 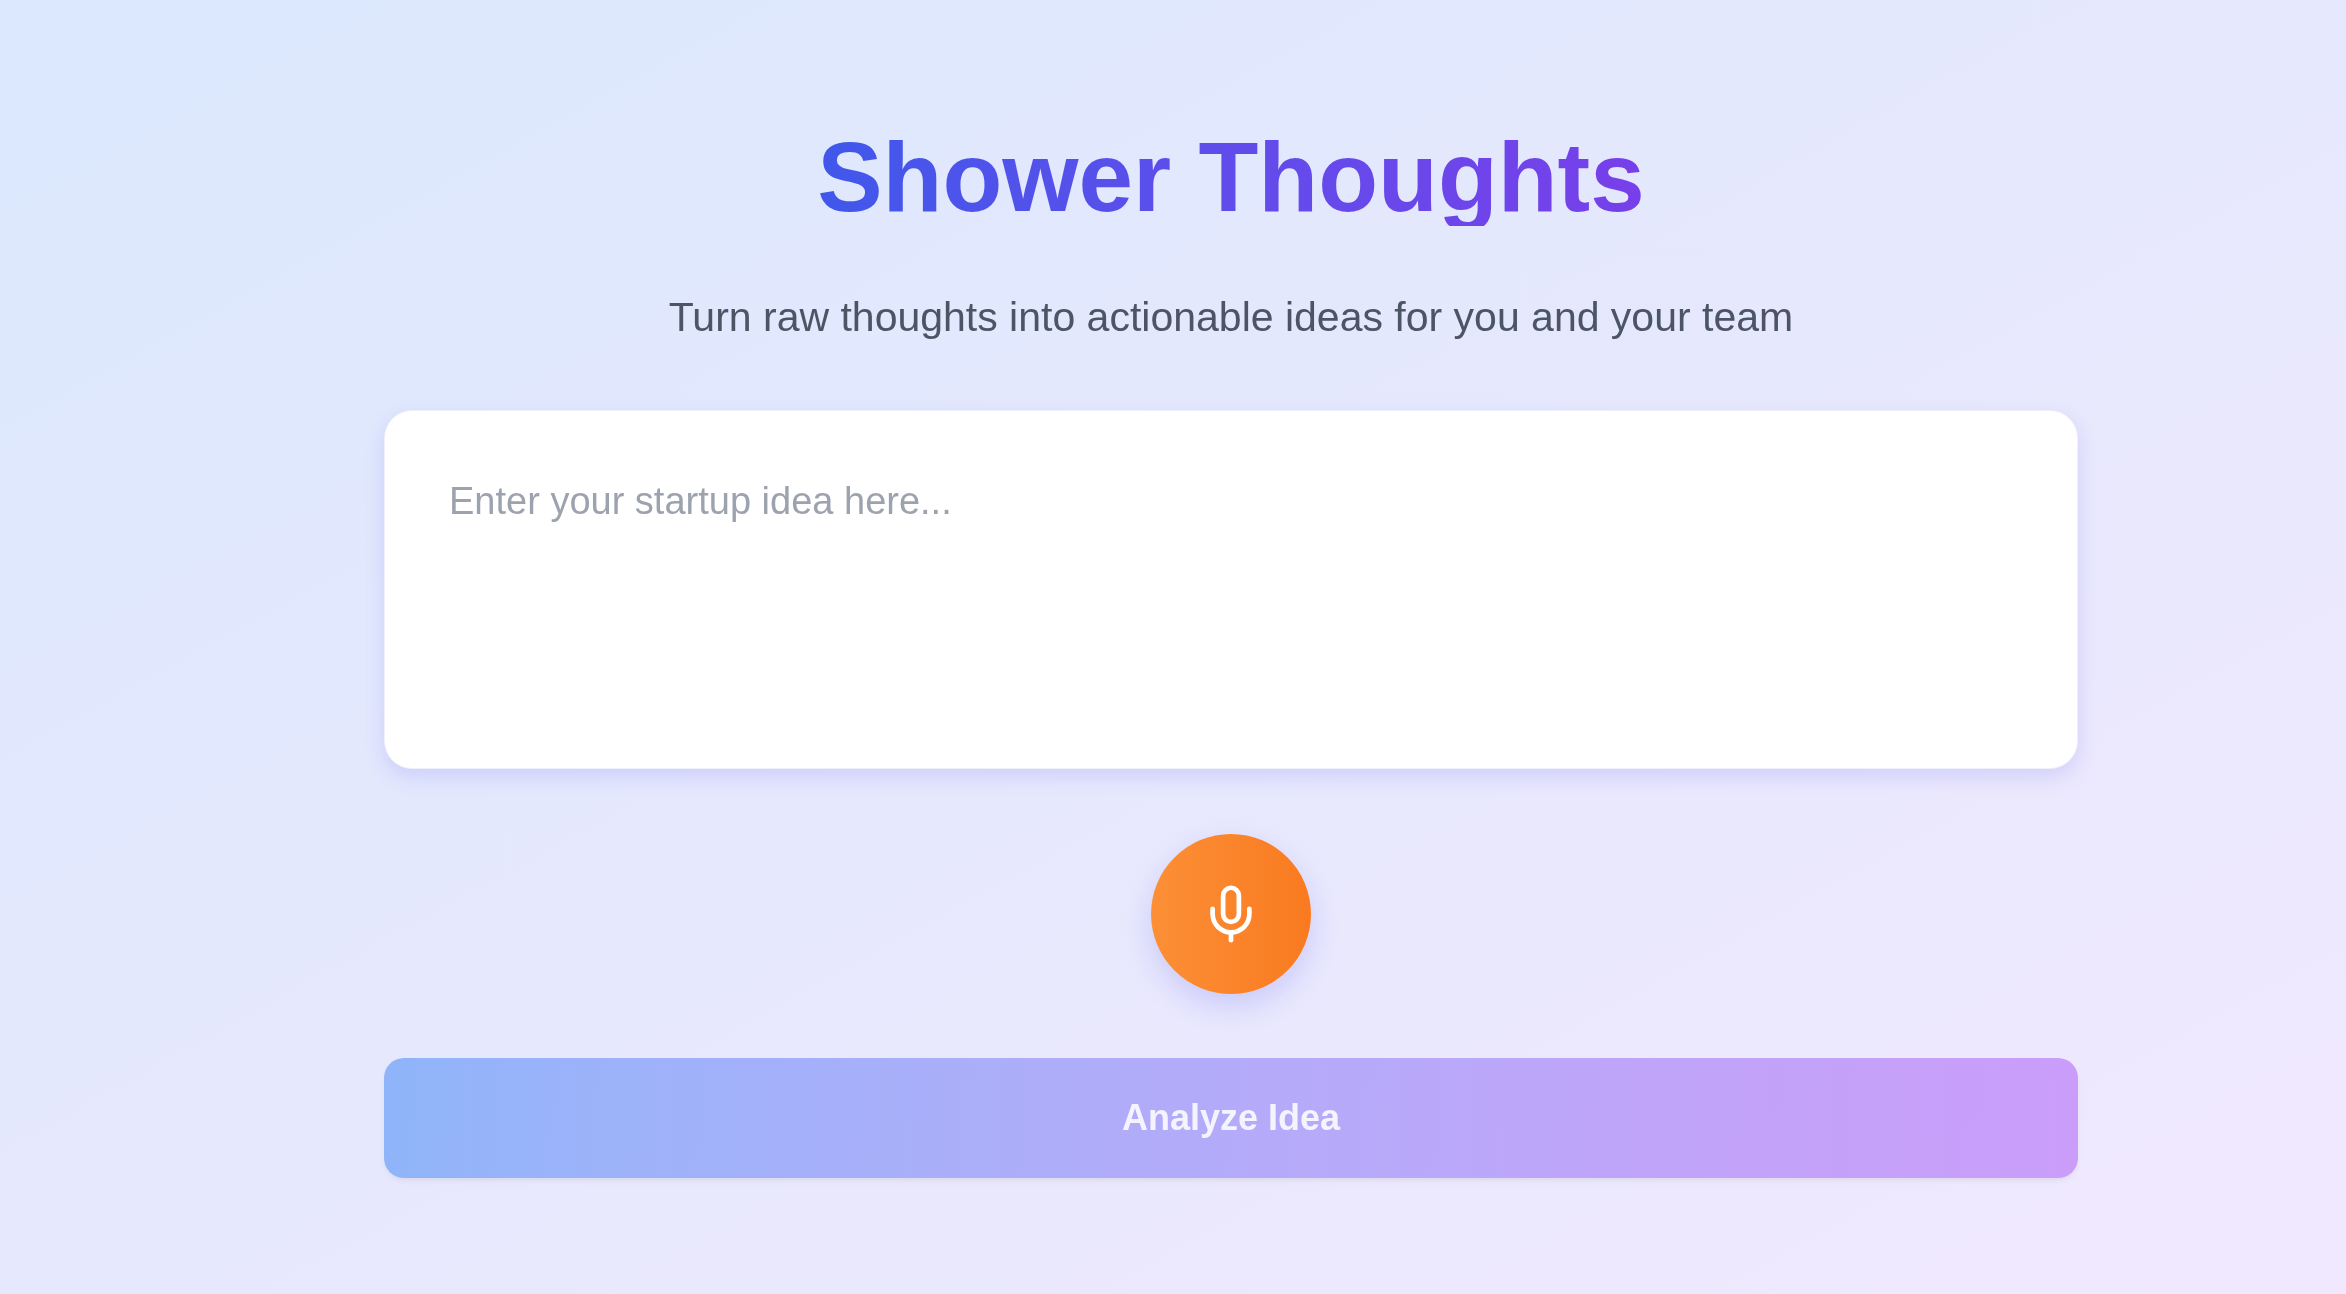 What do you see at coordinates (1231, 914) in the screenshot?
I see `microphone-icon` at bounding box center [1231, 914].